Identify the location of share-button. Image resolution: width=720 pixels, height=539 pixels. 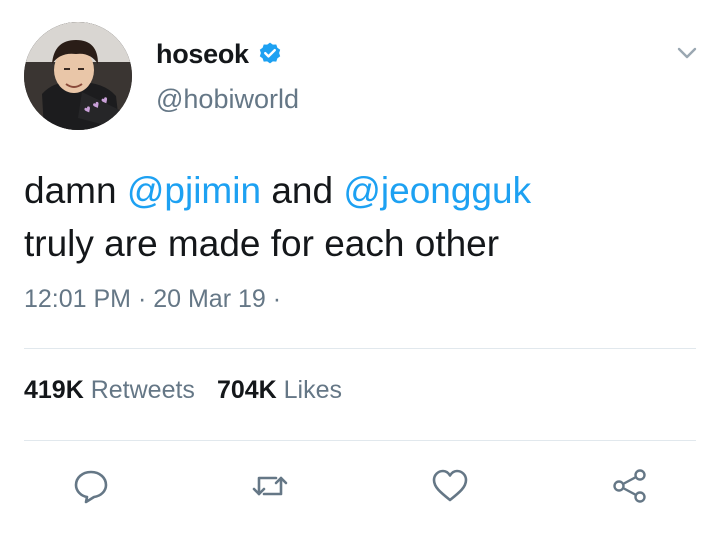
(630, 486).